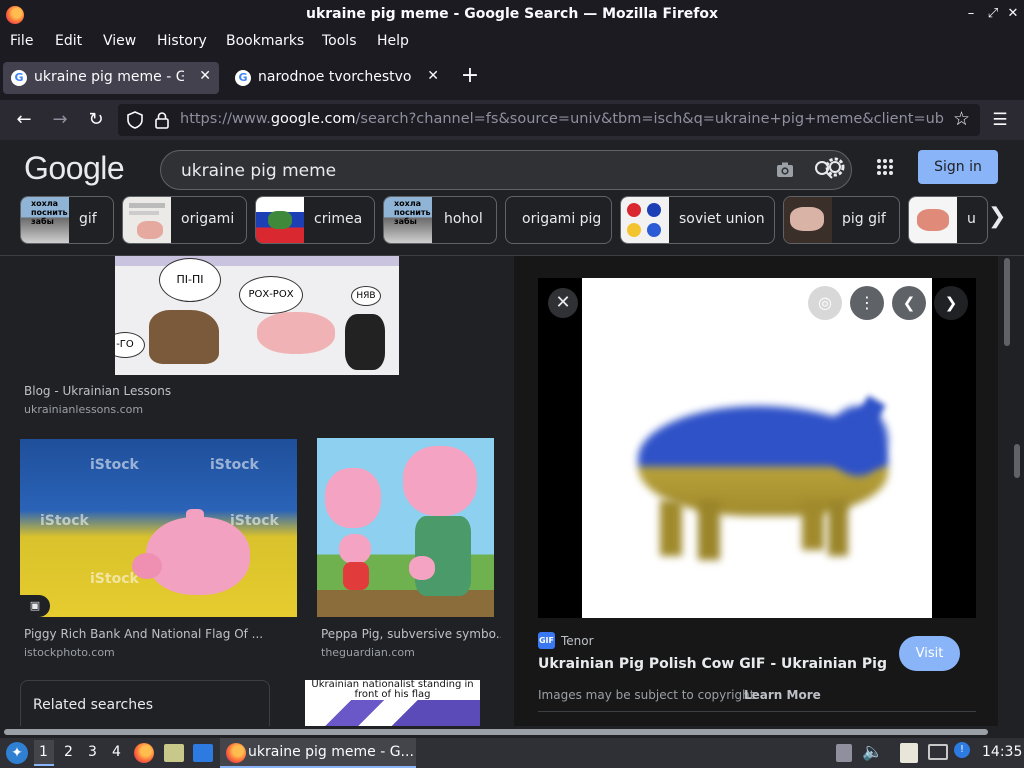  Describe the element at coordinates (174, 753) in the screenshot. I see `file-manager-icon` at that location.